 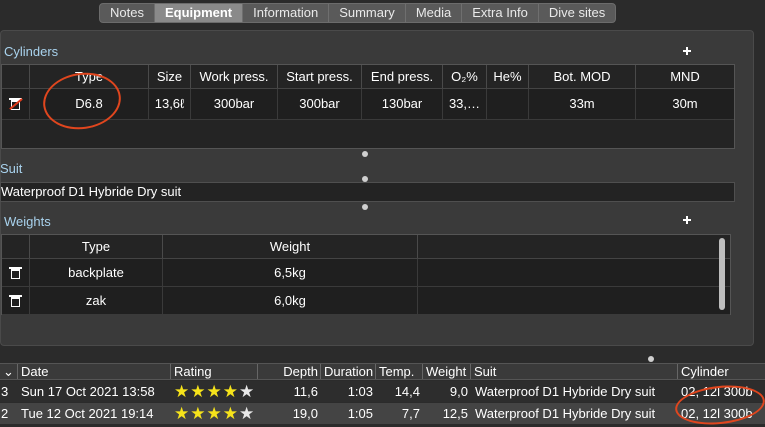 What do you see at coordinates (455, 413) in the screenshot?
I see `dive-weight: 12,5` at bounding box center [455, 413].